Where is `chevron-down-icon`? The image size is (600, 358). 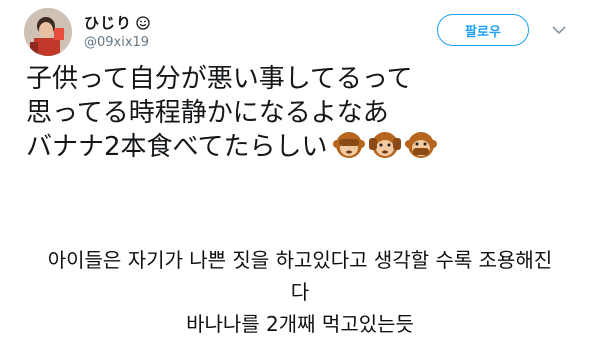
chevron-down-icon is located at coordinates (559, 30).